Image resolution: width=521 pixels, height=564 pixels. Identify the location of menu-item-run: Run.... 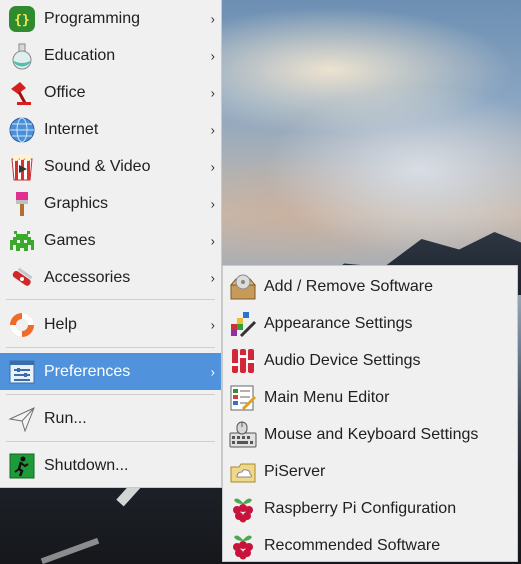
(110, 418).